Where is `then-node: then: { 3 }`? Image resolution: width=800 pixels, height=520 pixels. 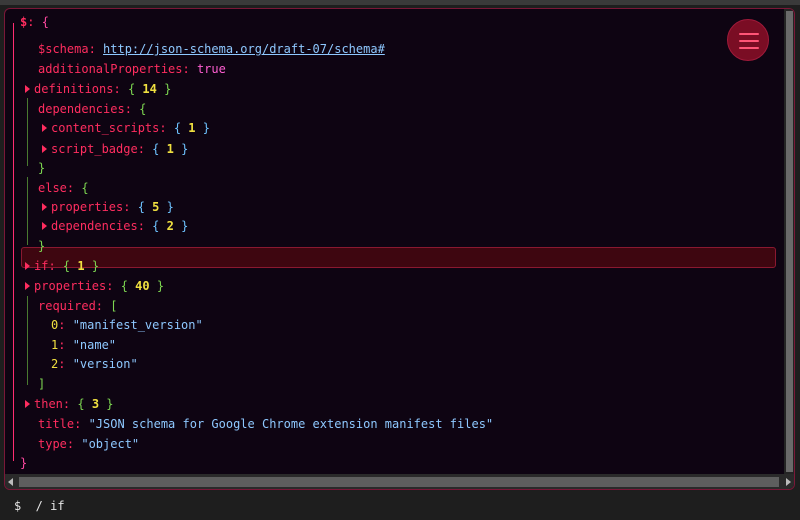
then-node: then: { 3 } is located at coordinates (69, 404).